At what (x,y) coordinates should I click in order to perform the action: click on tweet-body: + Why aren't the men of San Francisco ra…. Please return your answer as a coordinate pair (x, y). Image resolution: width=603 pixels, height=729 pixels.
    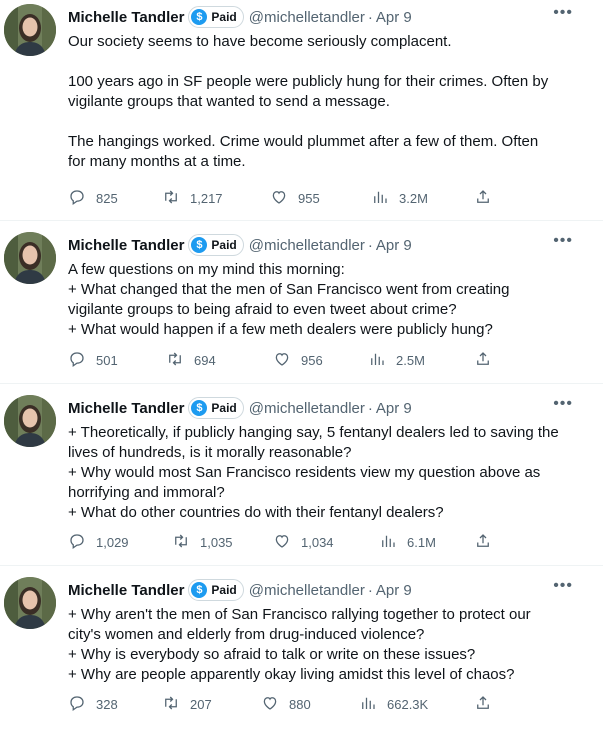
    Looking at the image, I should click on (328, 645).